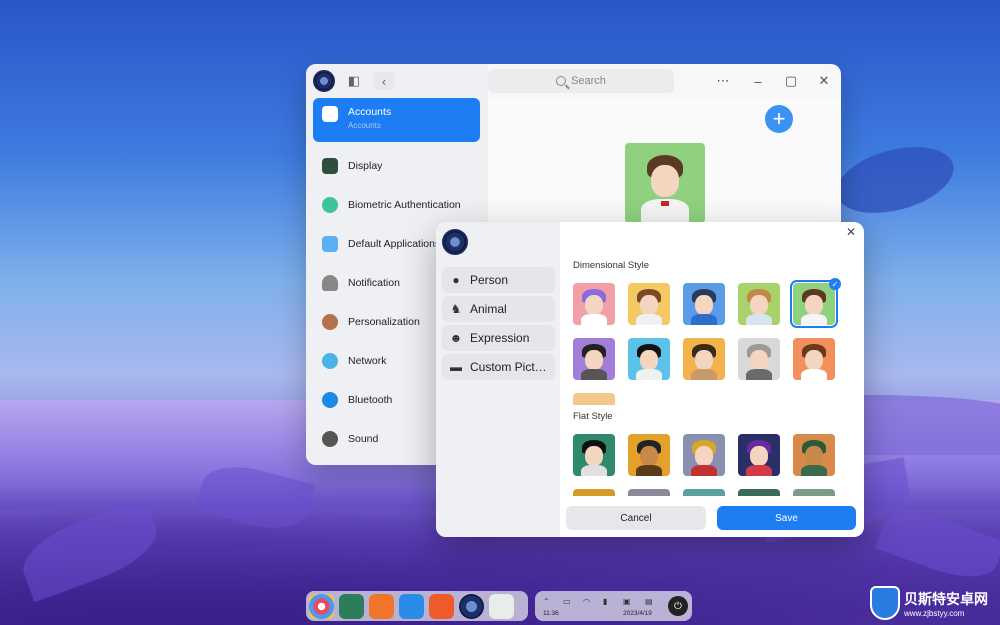 This screenshot has height=625, width=1000. Describe the element at coordinates (649, 601) in the screenshot. I see `notification-icon: ▤` at that location.